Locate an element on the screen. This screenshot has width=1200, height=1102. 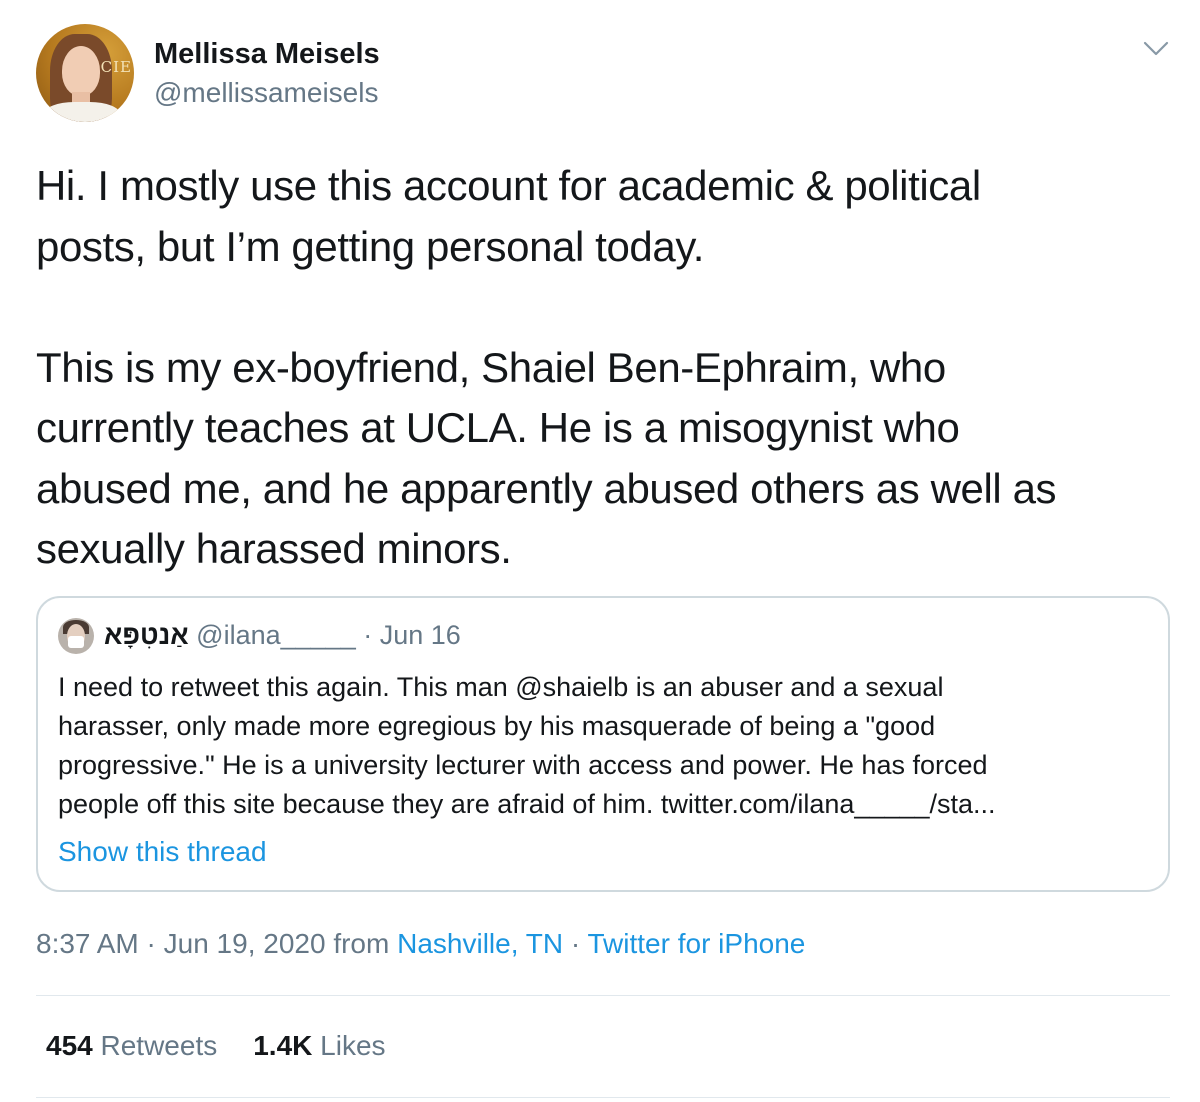
avatar-face is located at coordinates (81, 71).